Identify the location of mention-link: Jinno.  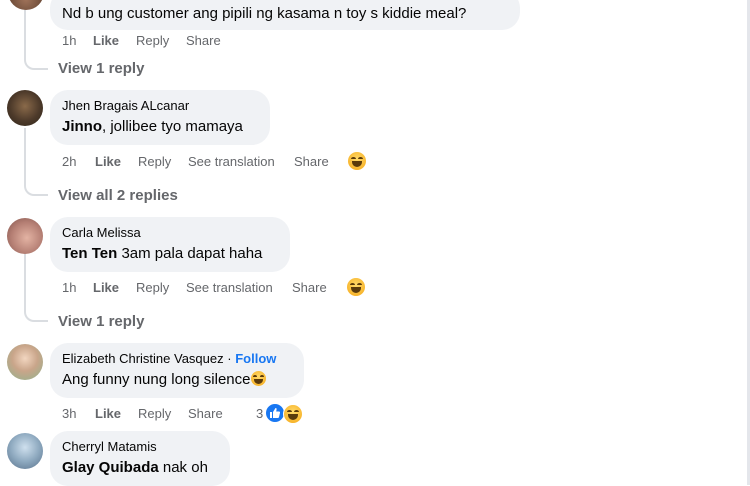
(82, 126).